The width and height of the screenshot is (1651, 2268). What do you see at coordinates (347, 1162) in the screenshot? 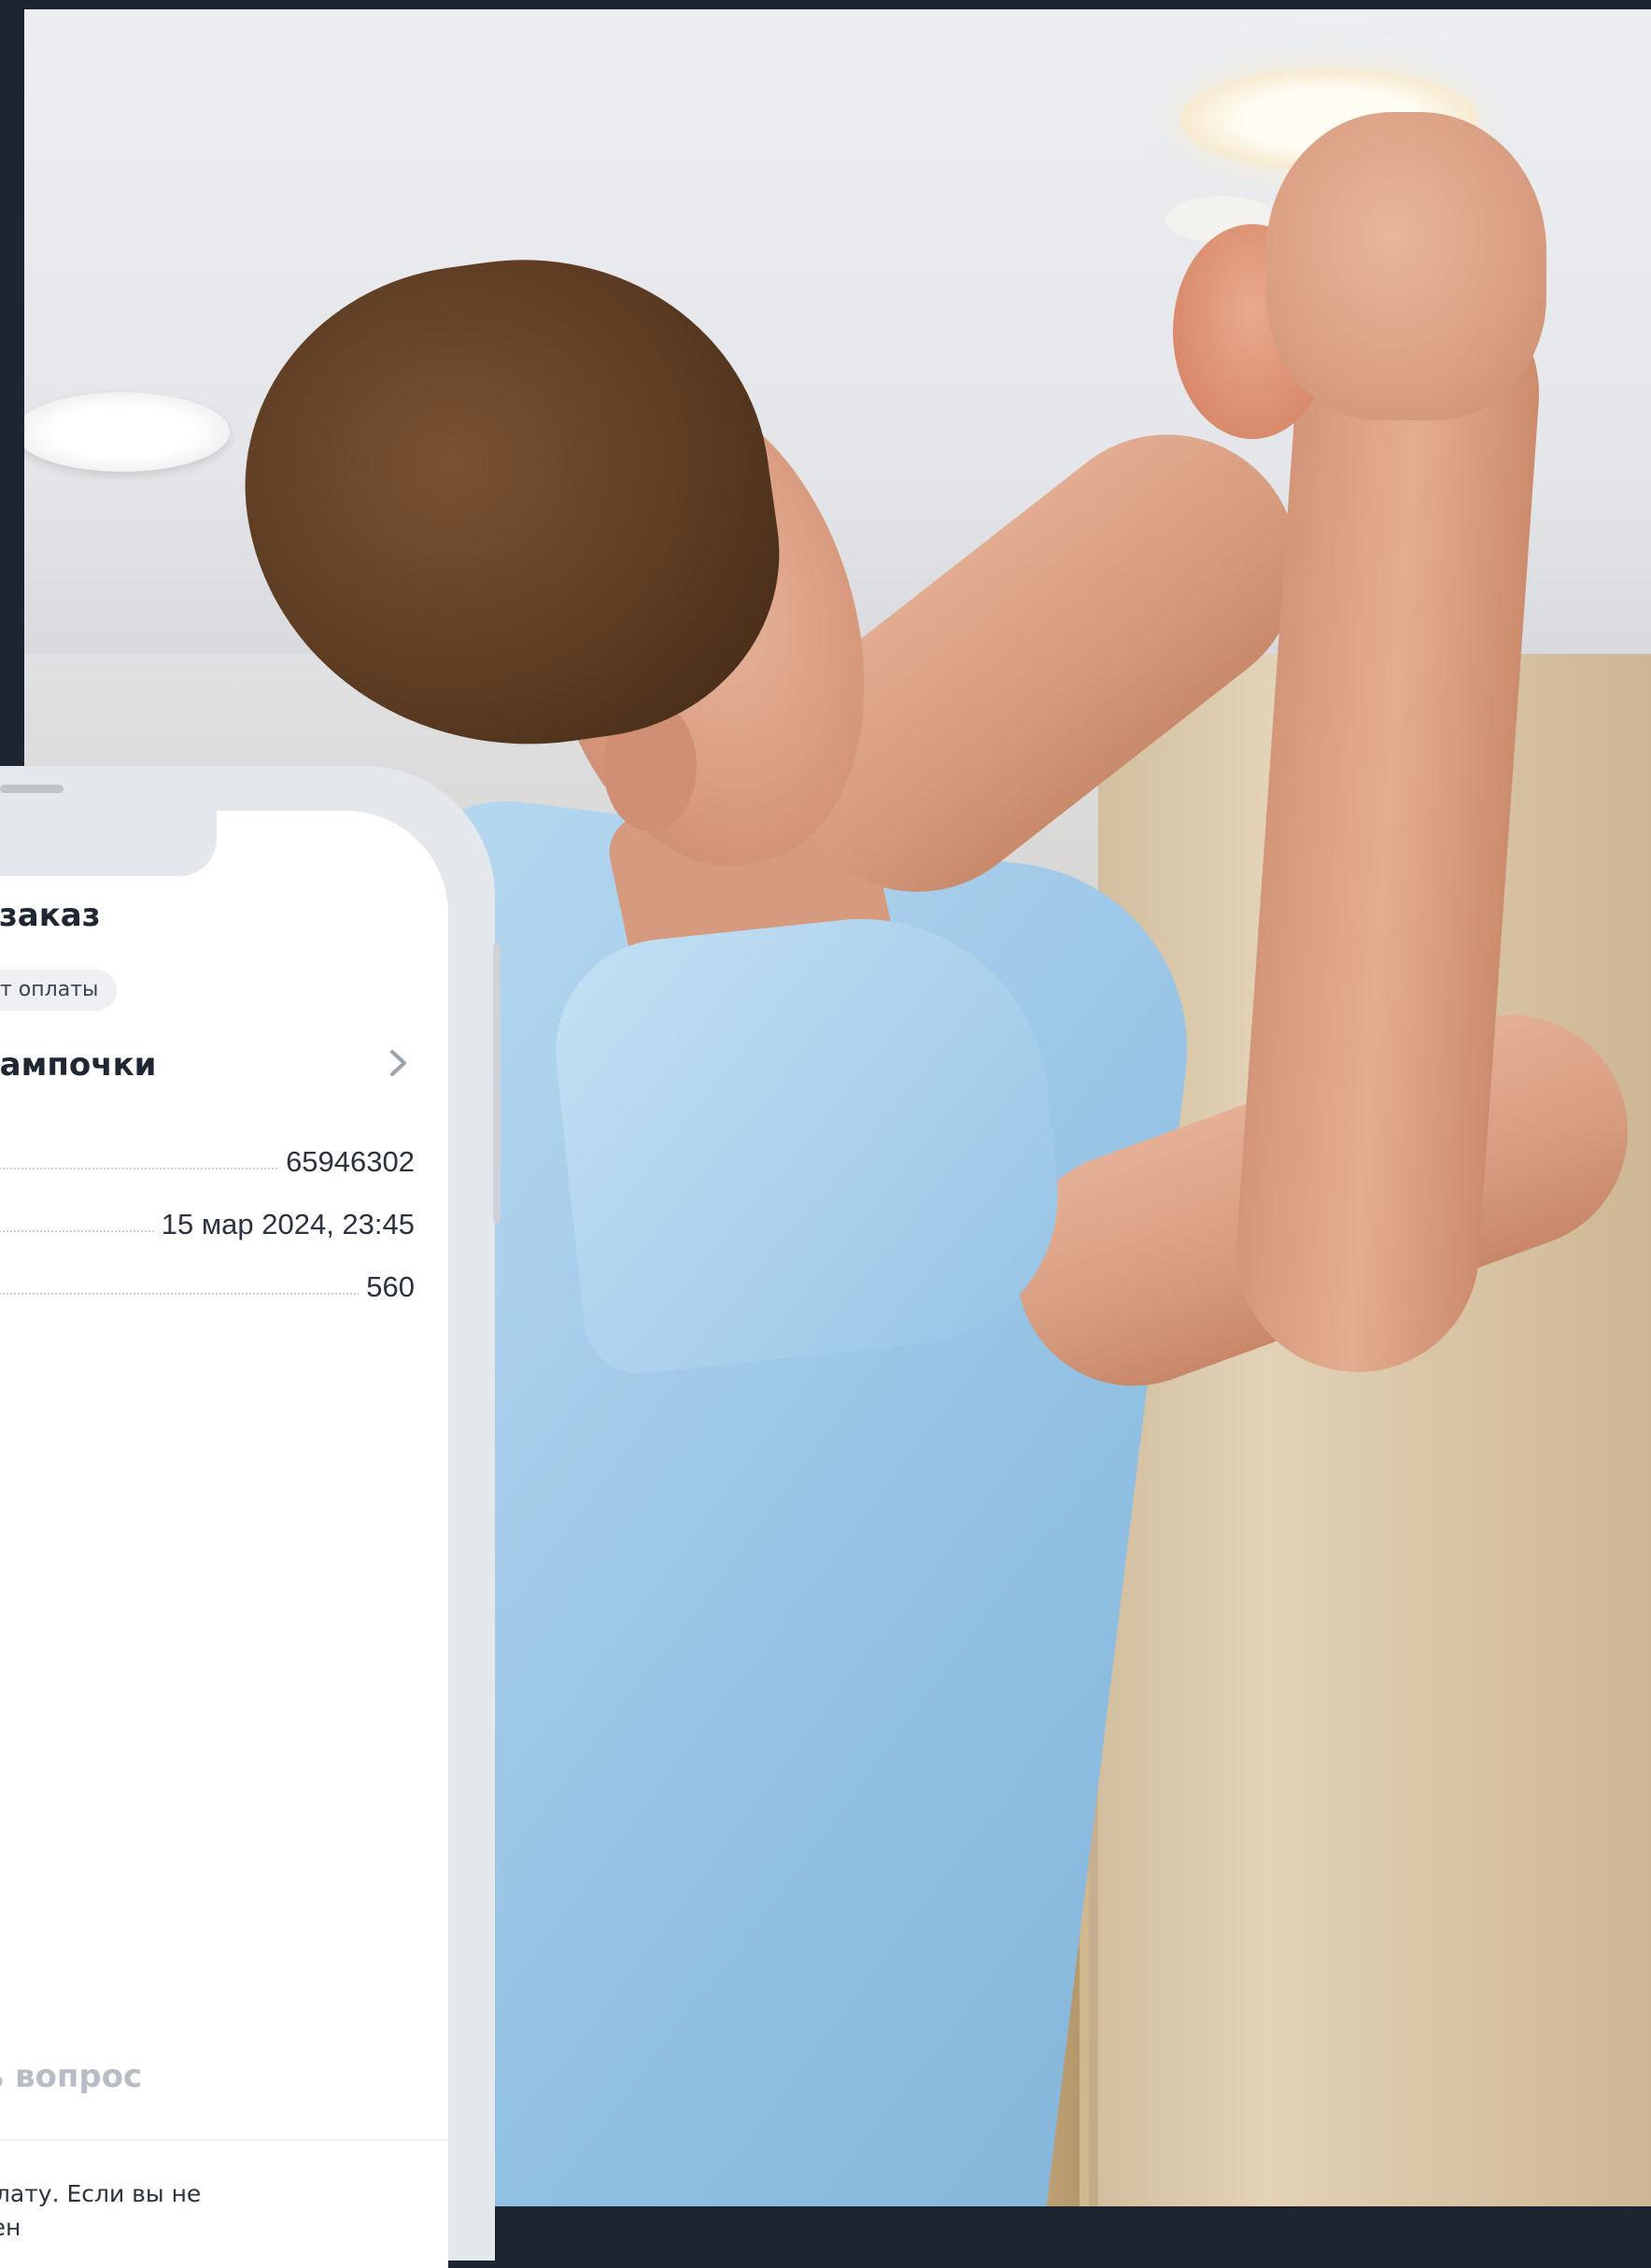
I see `order-number-value: 65946302` at bounding box center [347, 1162].